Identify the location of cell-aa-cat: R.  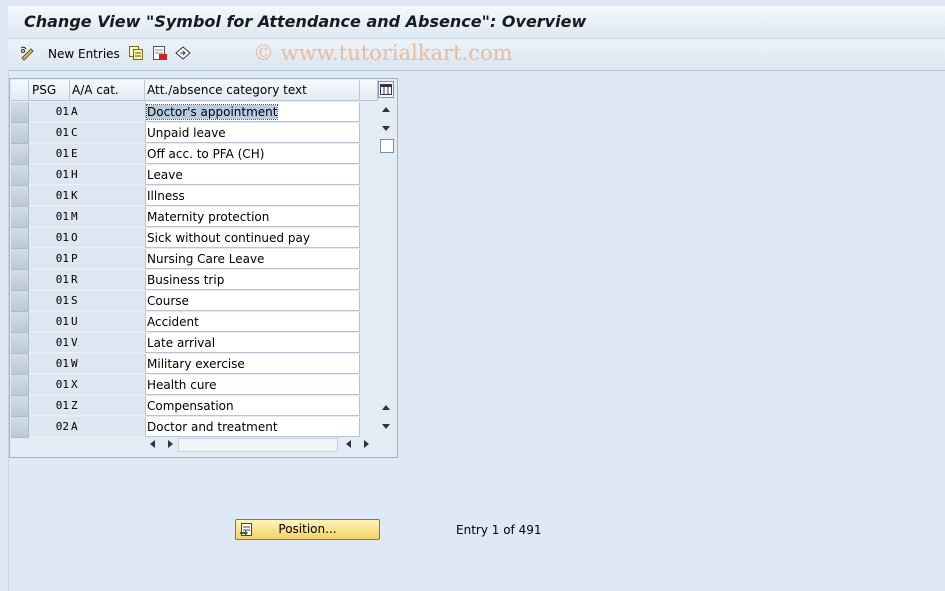
(107, 280).